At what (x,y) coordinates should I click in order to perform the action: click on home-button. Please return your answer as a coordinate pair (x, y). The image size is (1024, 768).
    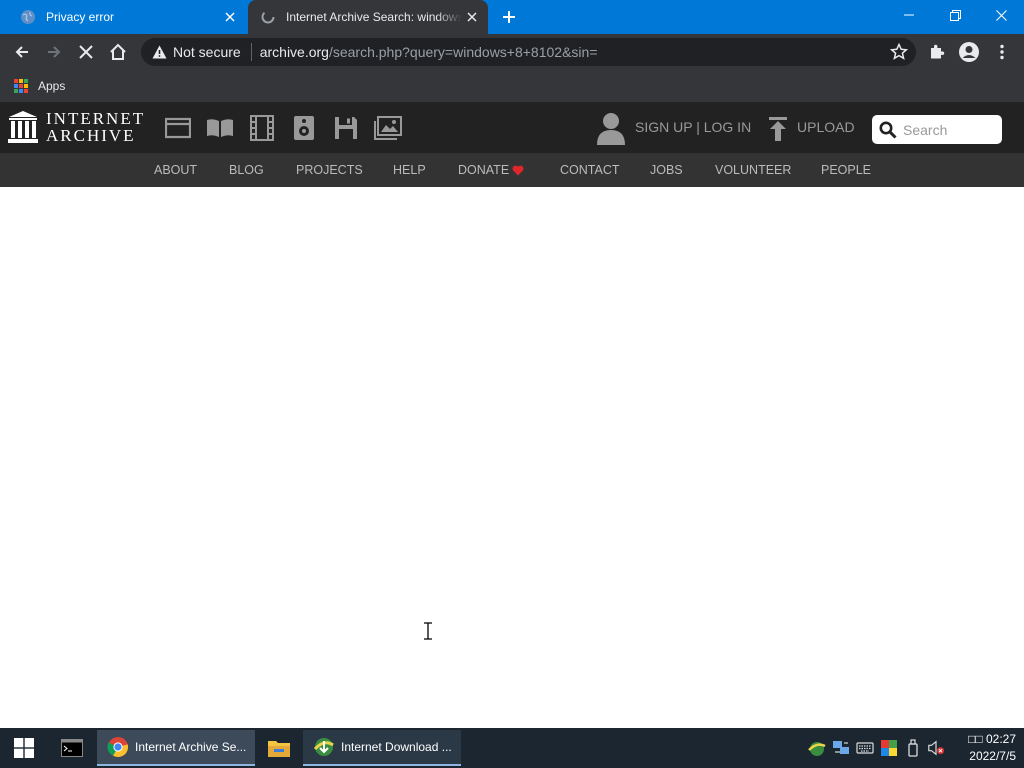
    Looking at the image, I should click on (118, 52).